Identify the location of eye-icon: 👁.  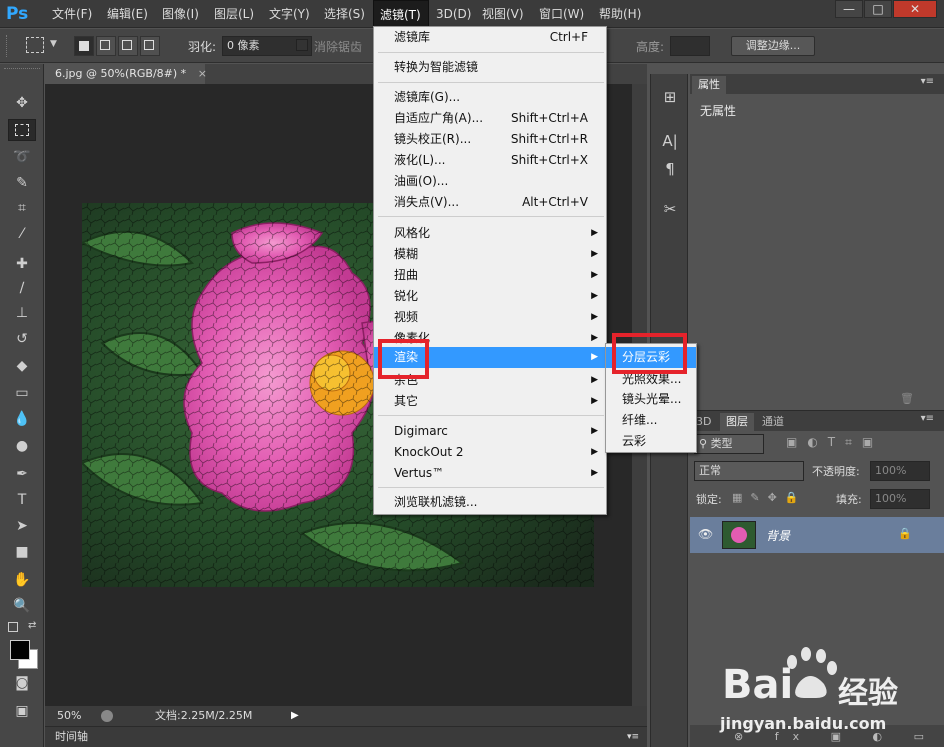
(705, 534).